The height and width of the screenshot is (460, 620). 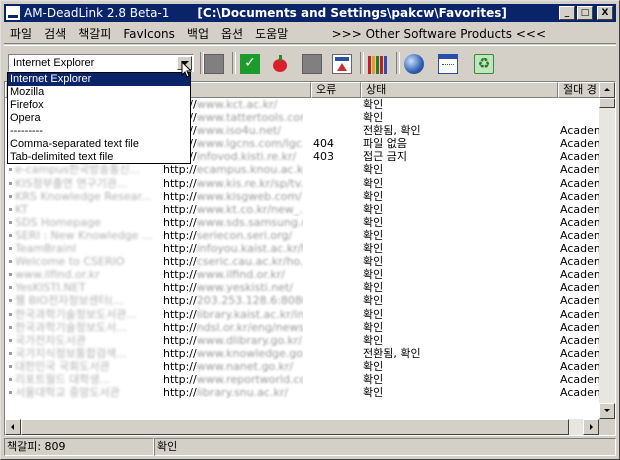 What do you see at coordinates (13, 427) in the screenshot?
I see `scroll-left-button` at bounding box center [13, 427].